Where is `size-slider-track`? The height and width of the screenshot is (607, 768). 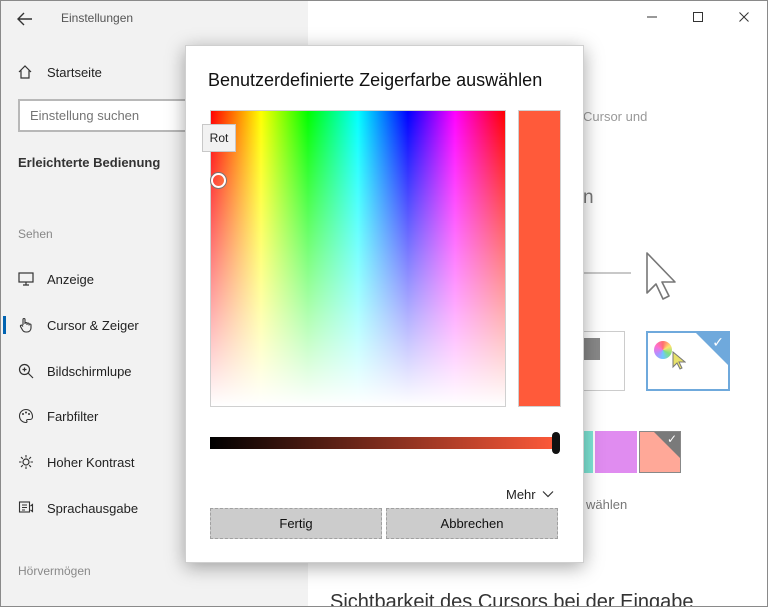
size-slider-track is located at coordinates (607, 273).